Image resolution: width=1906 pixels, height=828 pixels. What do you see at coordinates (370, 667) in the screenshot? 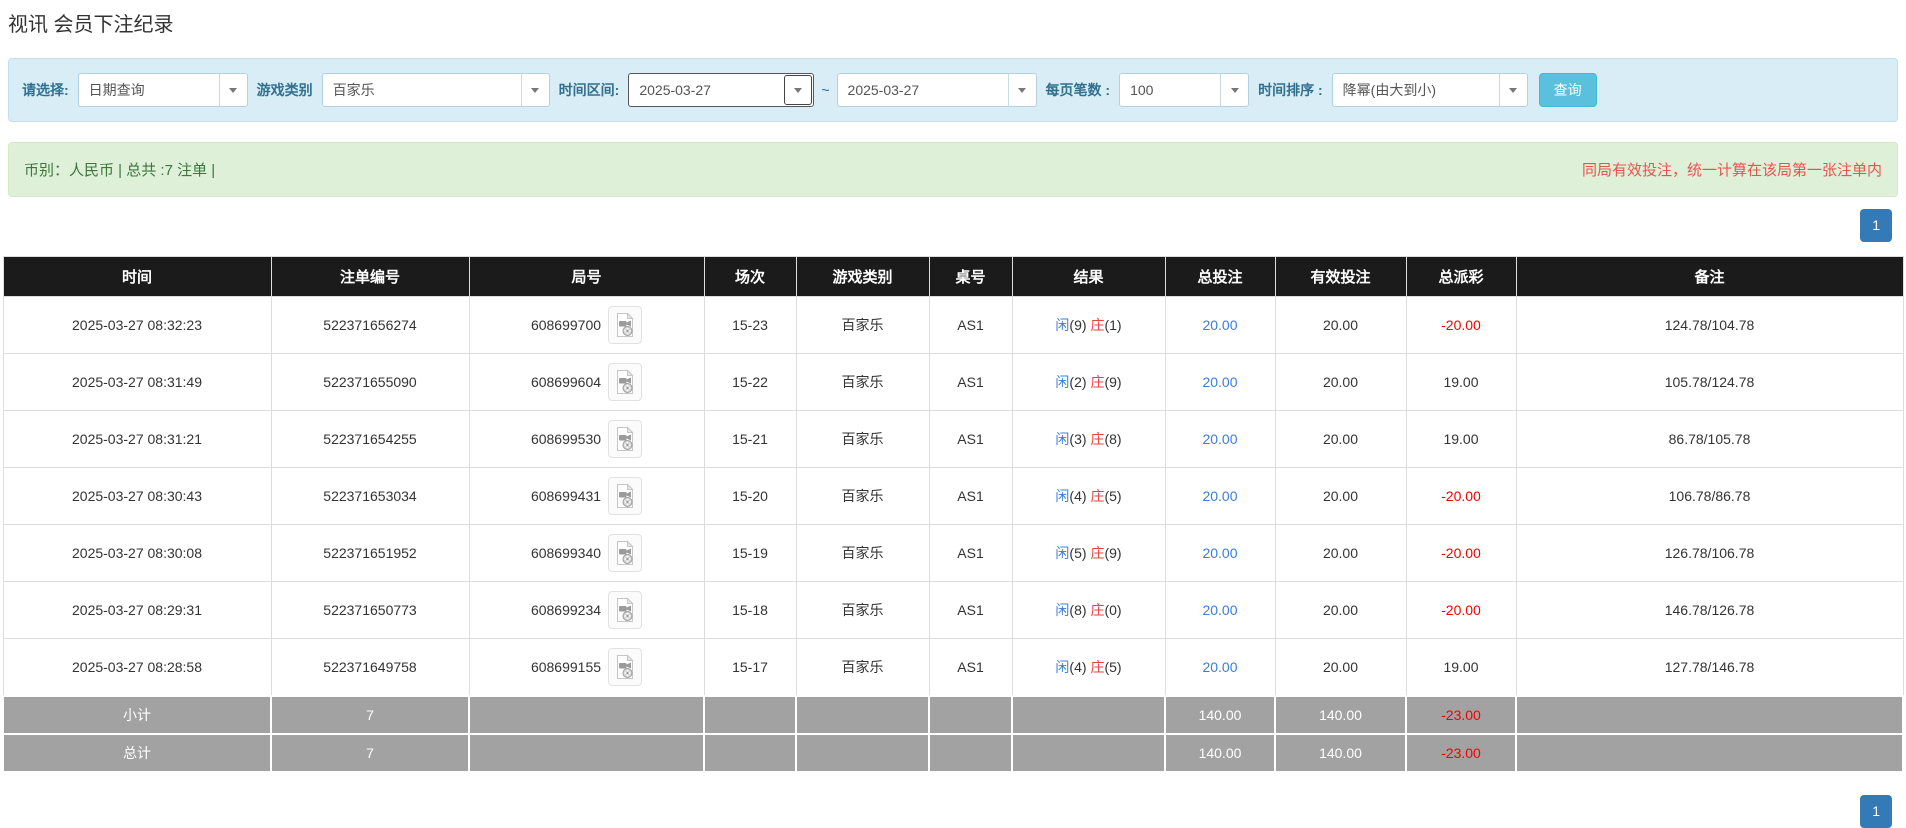
I see `cell-bet-id: 522371649758` at bounding box center [370, 667].